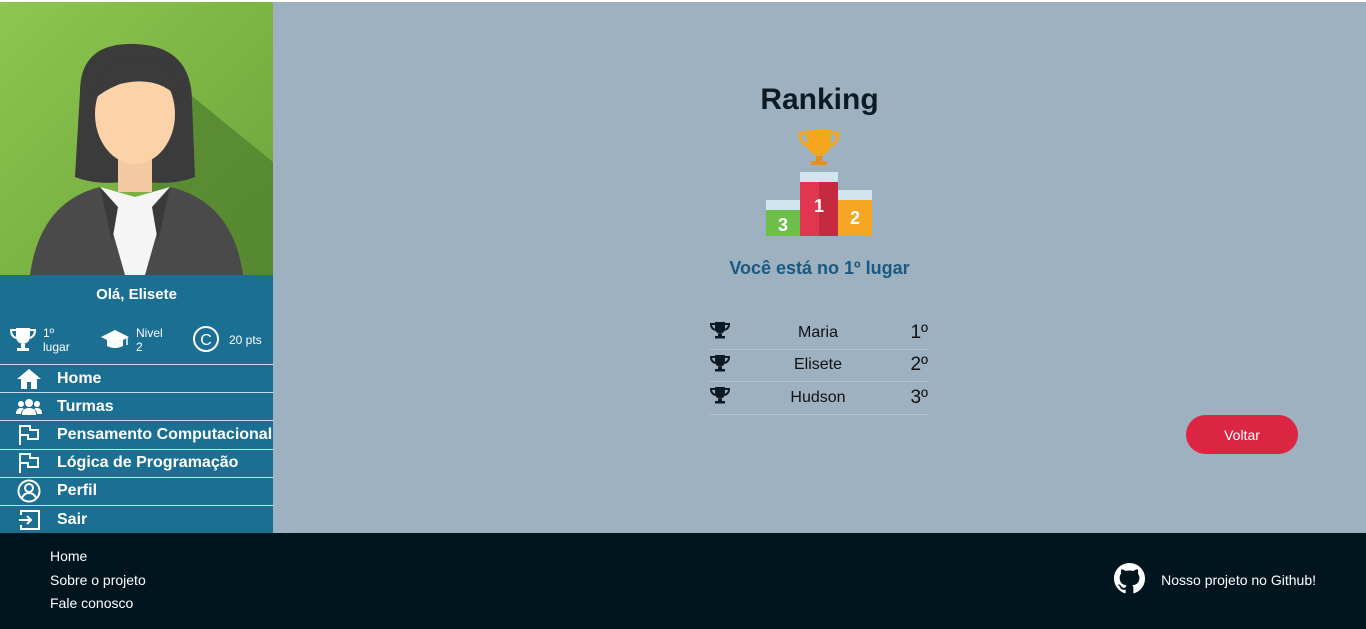 The width and height of the screenshot is (1366, 629). Describe the element at coordinates (919, 332) in the screenshot. I see `ranking-position: 1º` at that location.